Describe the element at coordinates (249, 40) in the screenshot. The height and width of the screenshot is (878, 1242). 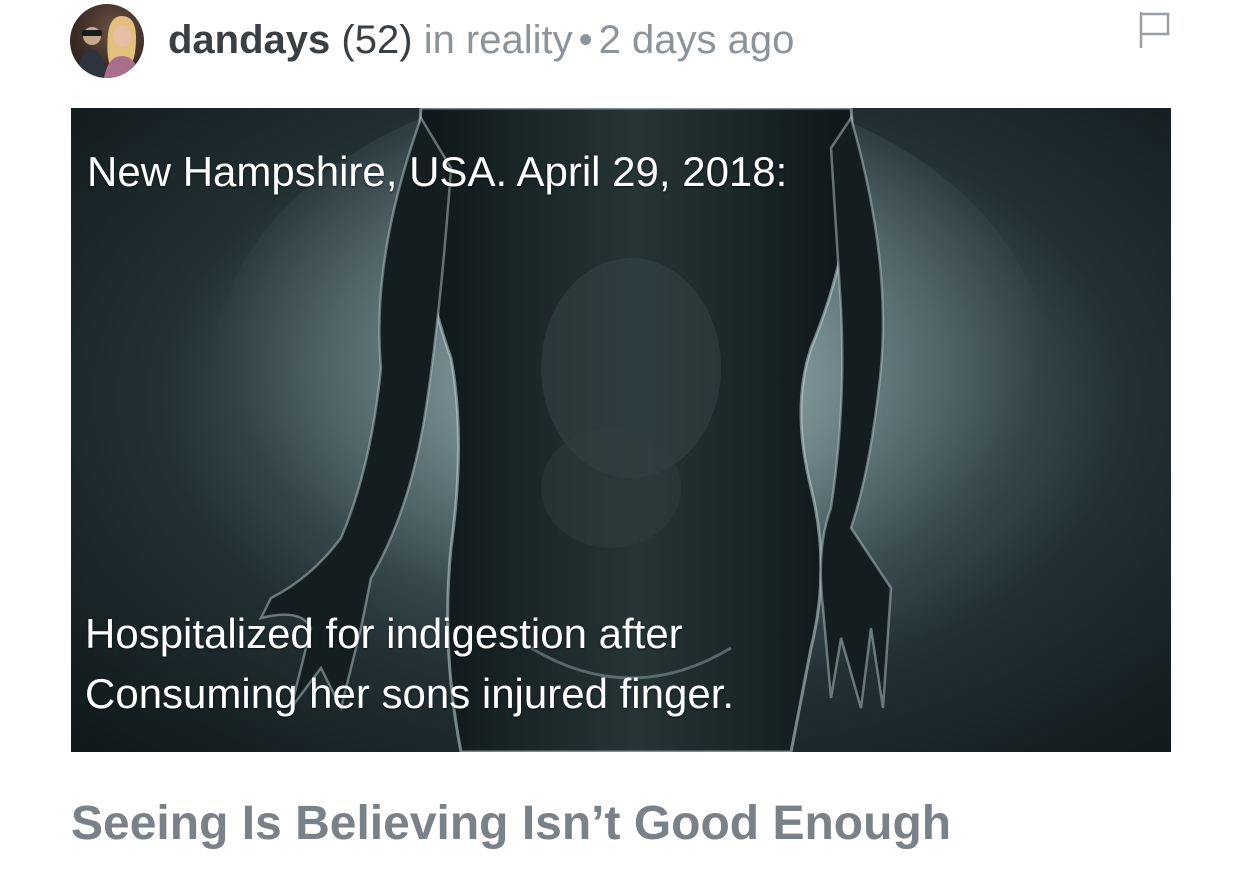
I see `username-link: dandays` at that location.